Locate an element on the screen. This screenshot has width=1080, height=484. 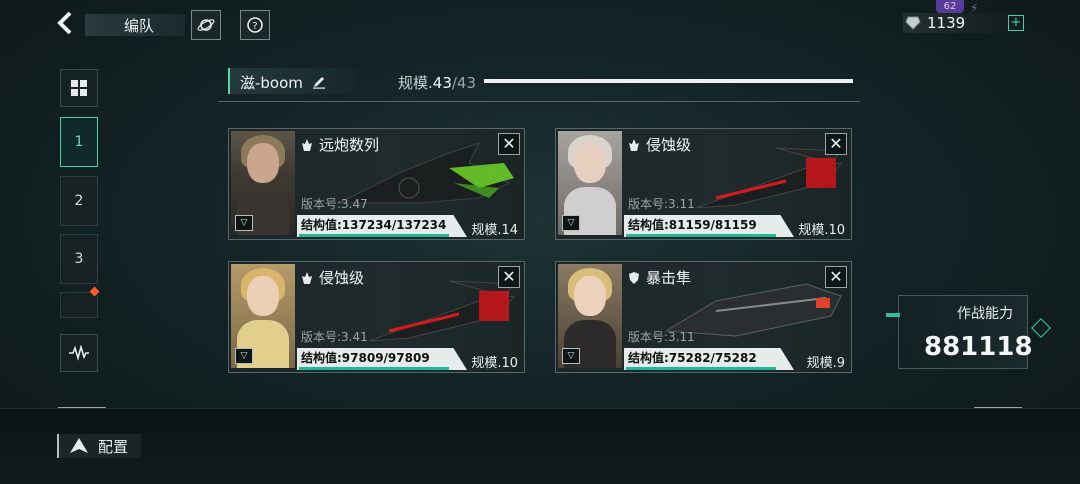
tab-fleet-1: 1 is located at coordinates (79, 142).